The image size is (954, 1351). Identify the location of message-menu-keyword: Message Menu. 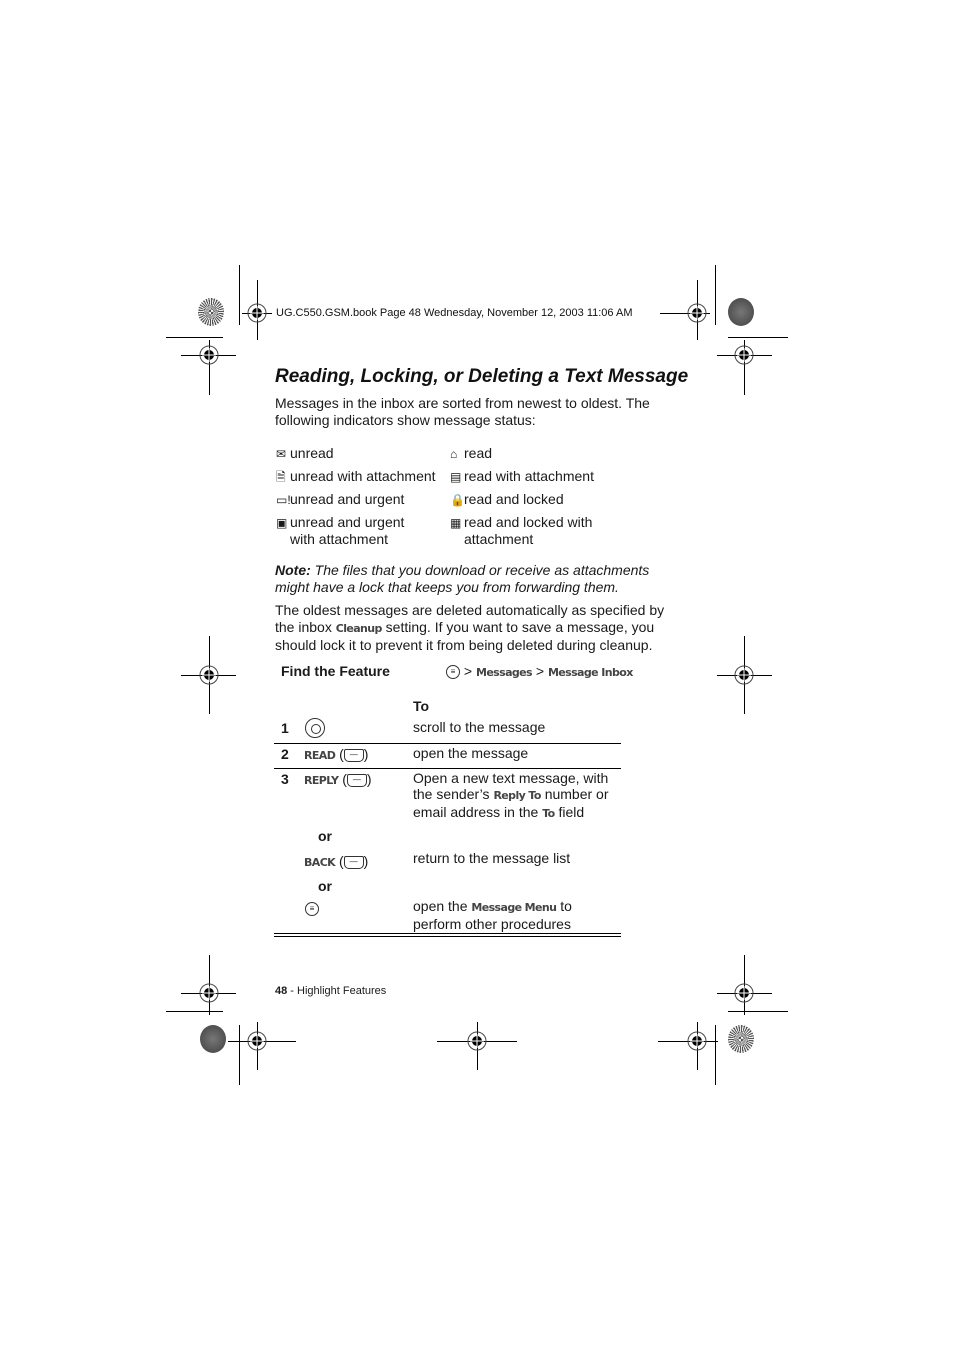
(514, 907).